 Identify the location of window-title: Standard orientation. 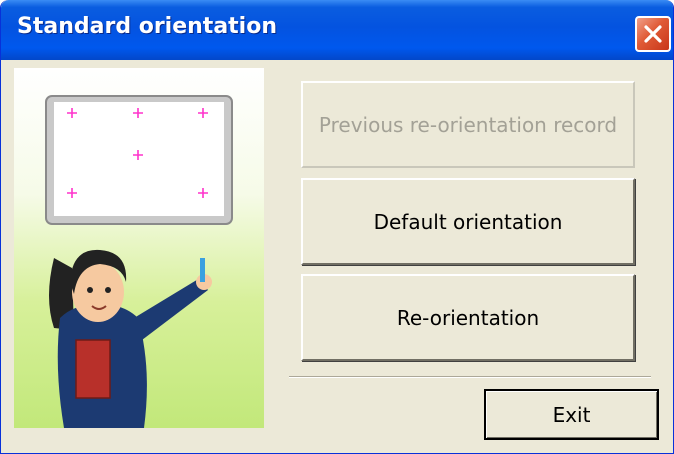
(147, 26).